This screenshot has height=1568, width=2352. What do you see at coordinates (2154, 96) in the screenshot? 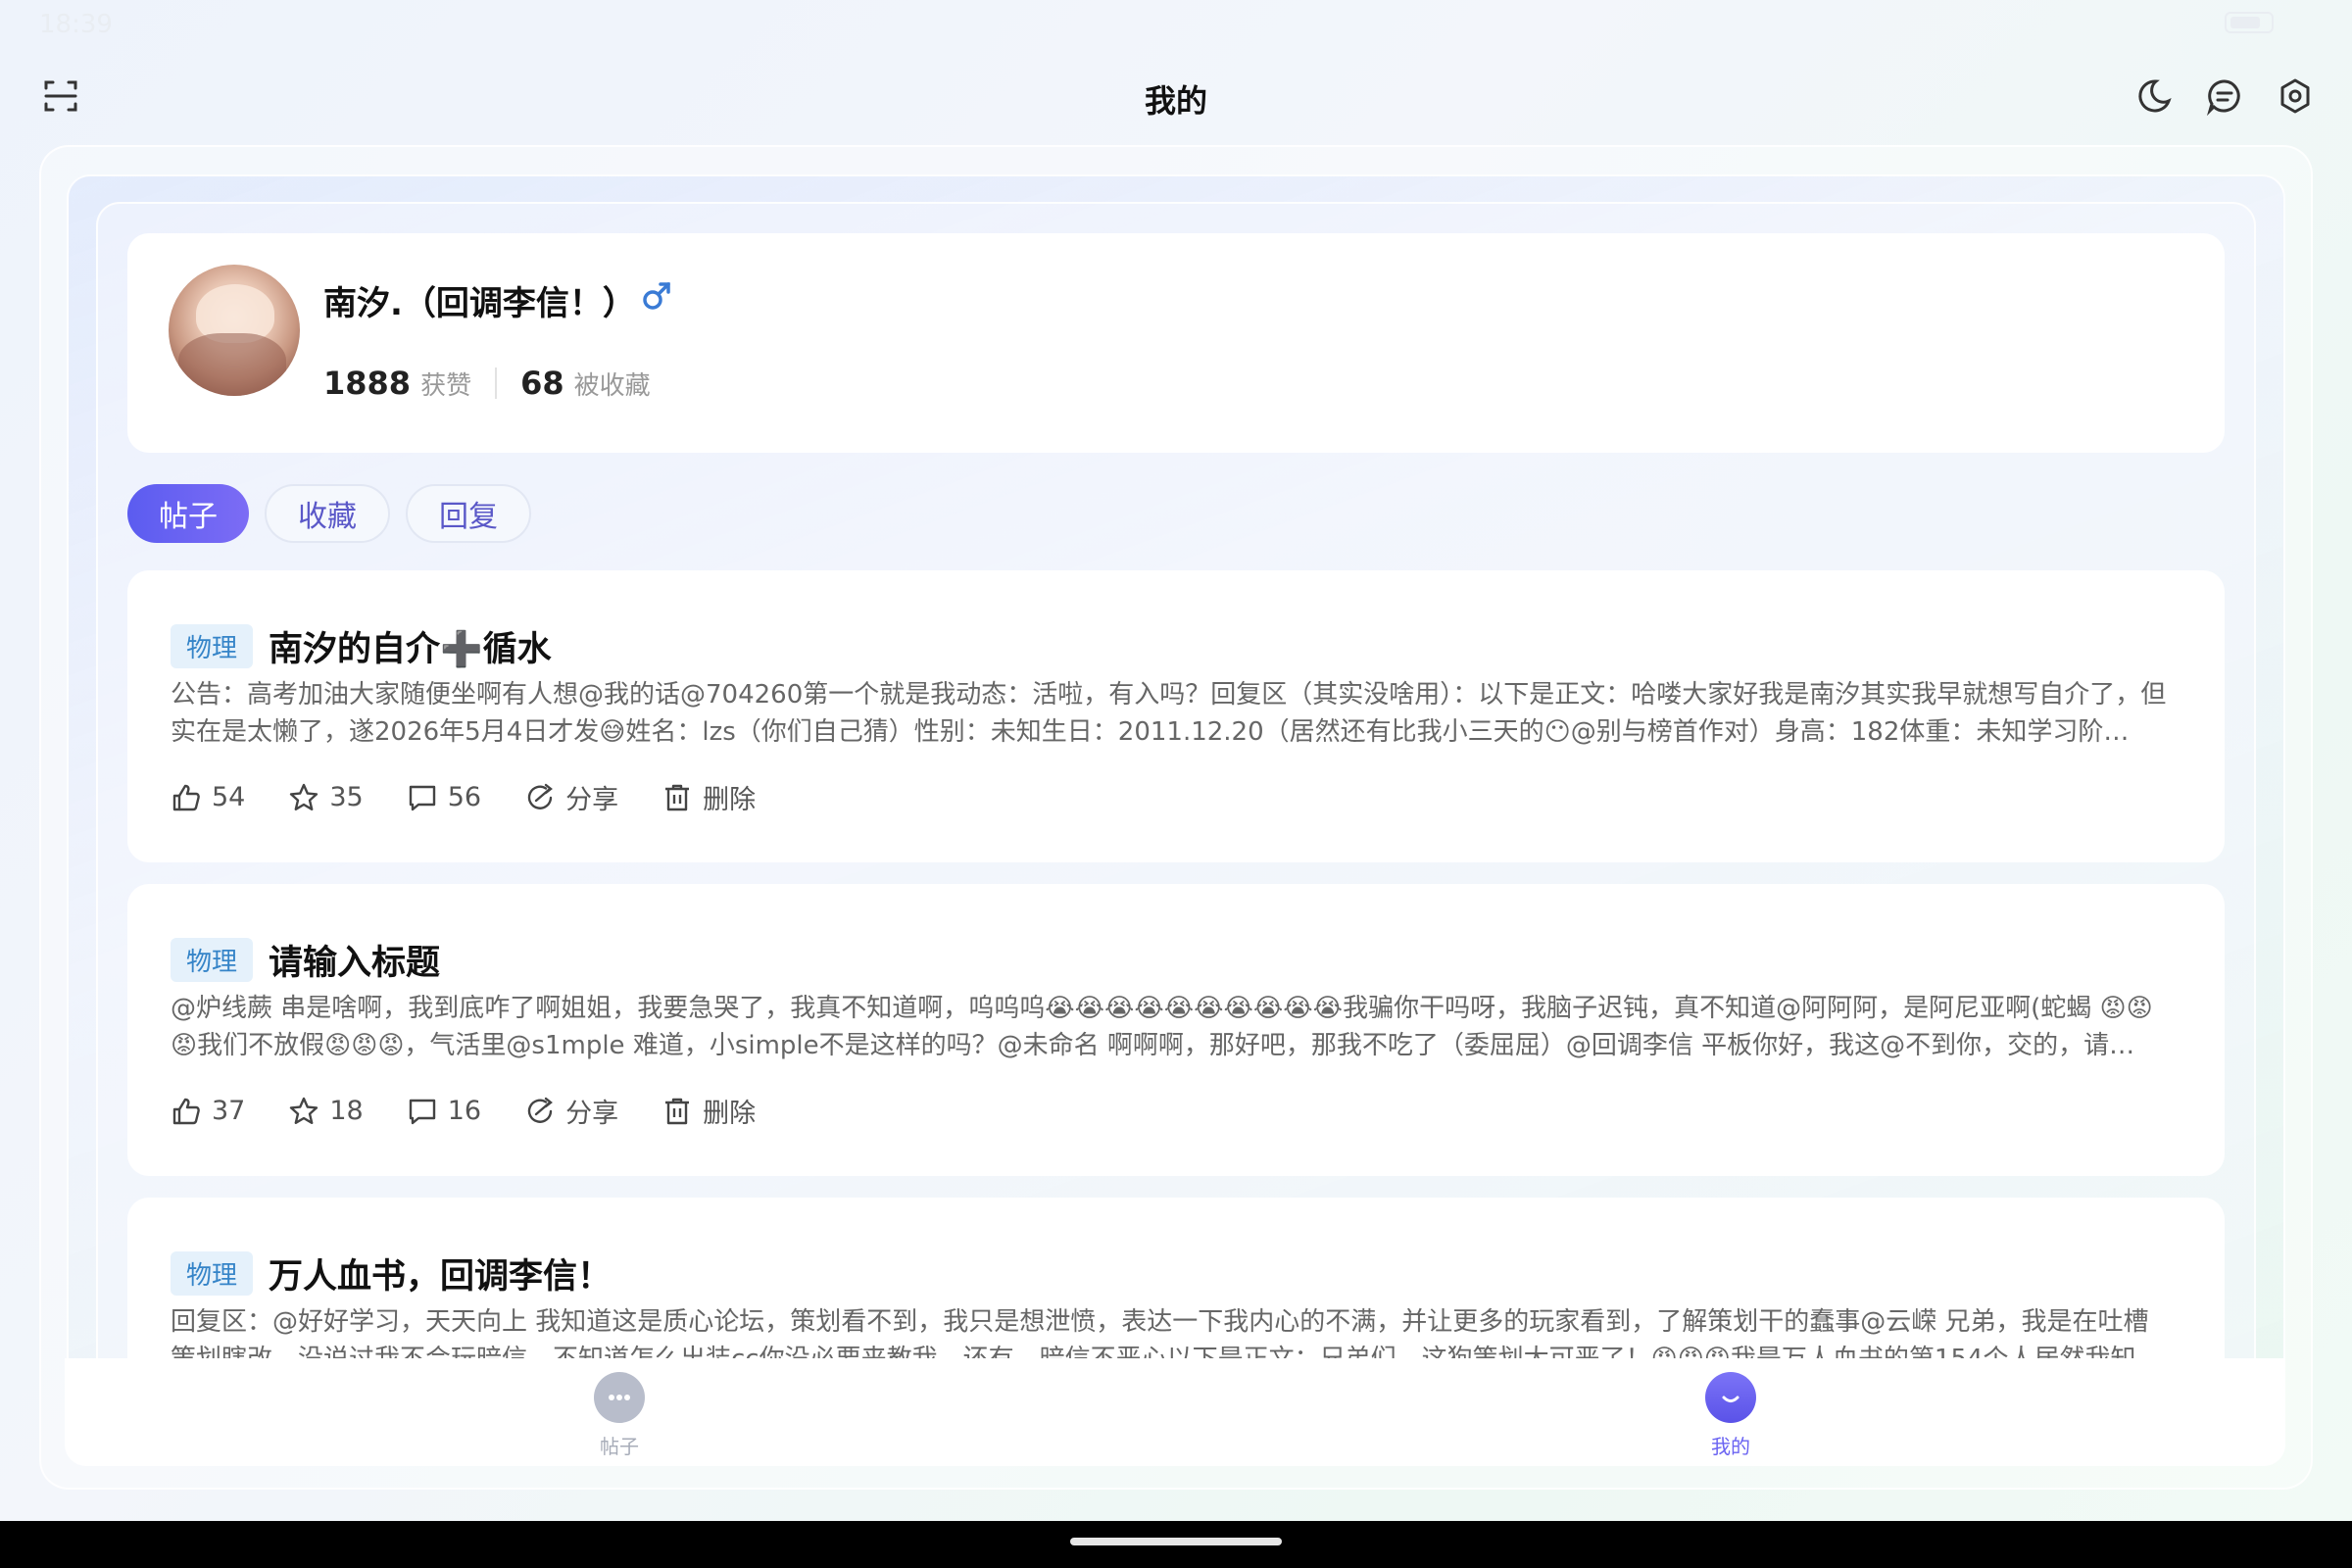
I see `dark-mode-icon` at bounding box center [2154, 96].